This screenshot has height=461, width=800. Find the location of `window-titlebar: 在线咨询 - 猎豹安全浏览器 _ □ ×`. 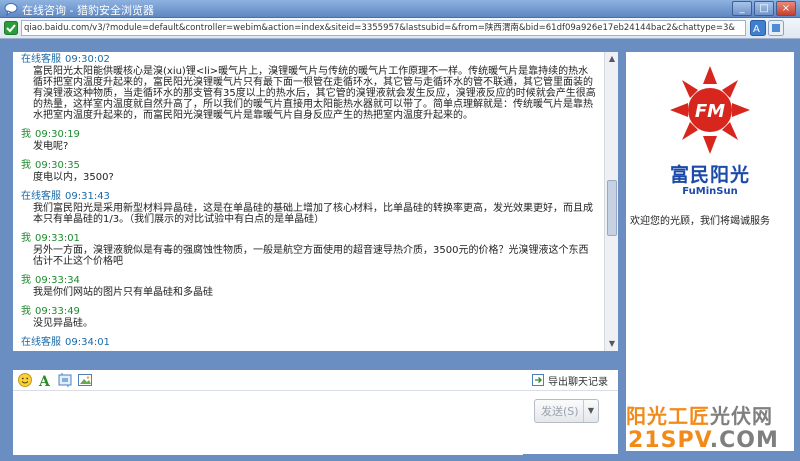

window-titlebar: 在线咨询 - 猎豹安全浏览器 _ □ × is located at coordinates (400, 9).